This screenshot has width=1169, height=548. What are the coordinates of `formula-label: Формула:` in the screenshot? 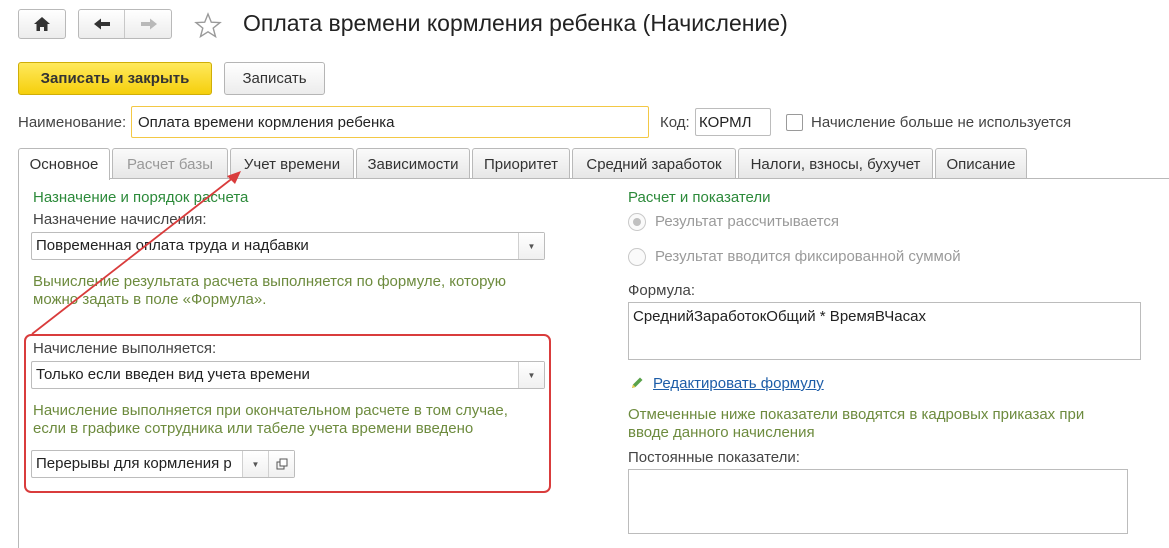 It's located at (662, 290).